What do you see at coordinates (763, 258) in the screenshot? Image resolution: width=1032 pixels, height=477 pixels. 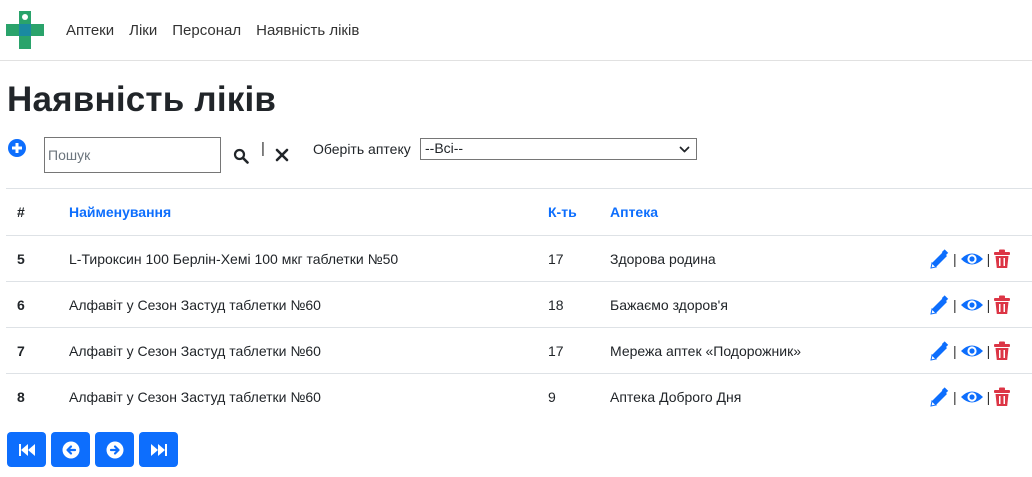 I see `pharmacy-name: Здорова родина` at bounding box center [763, 258].